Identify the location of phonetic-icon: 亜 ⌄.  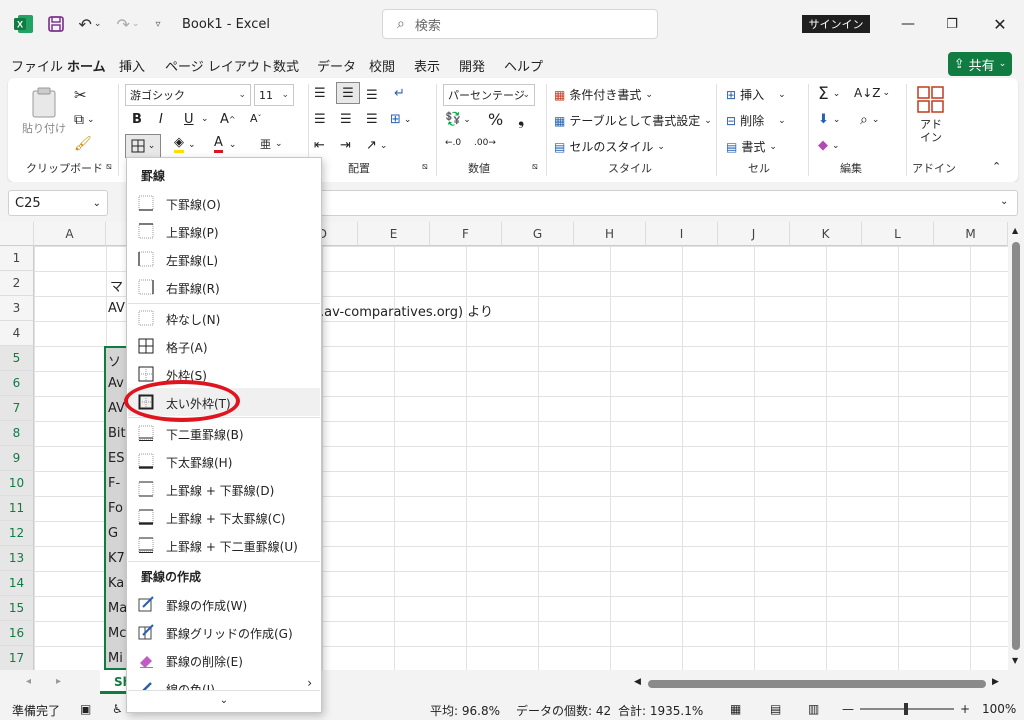
(271, 144).